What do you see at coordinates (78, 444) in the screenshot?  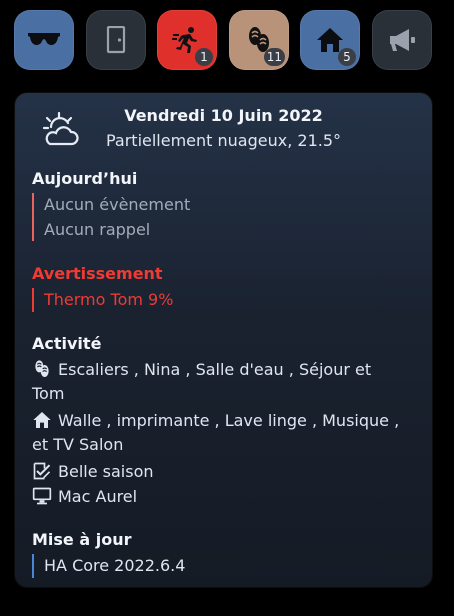 I see `activity-devices-text-cont: et TV Salon` at bounding box center [78, 444].